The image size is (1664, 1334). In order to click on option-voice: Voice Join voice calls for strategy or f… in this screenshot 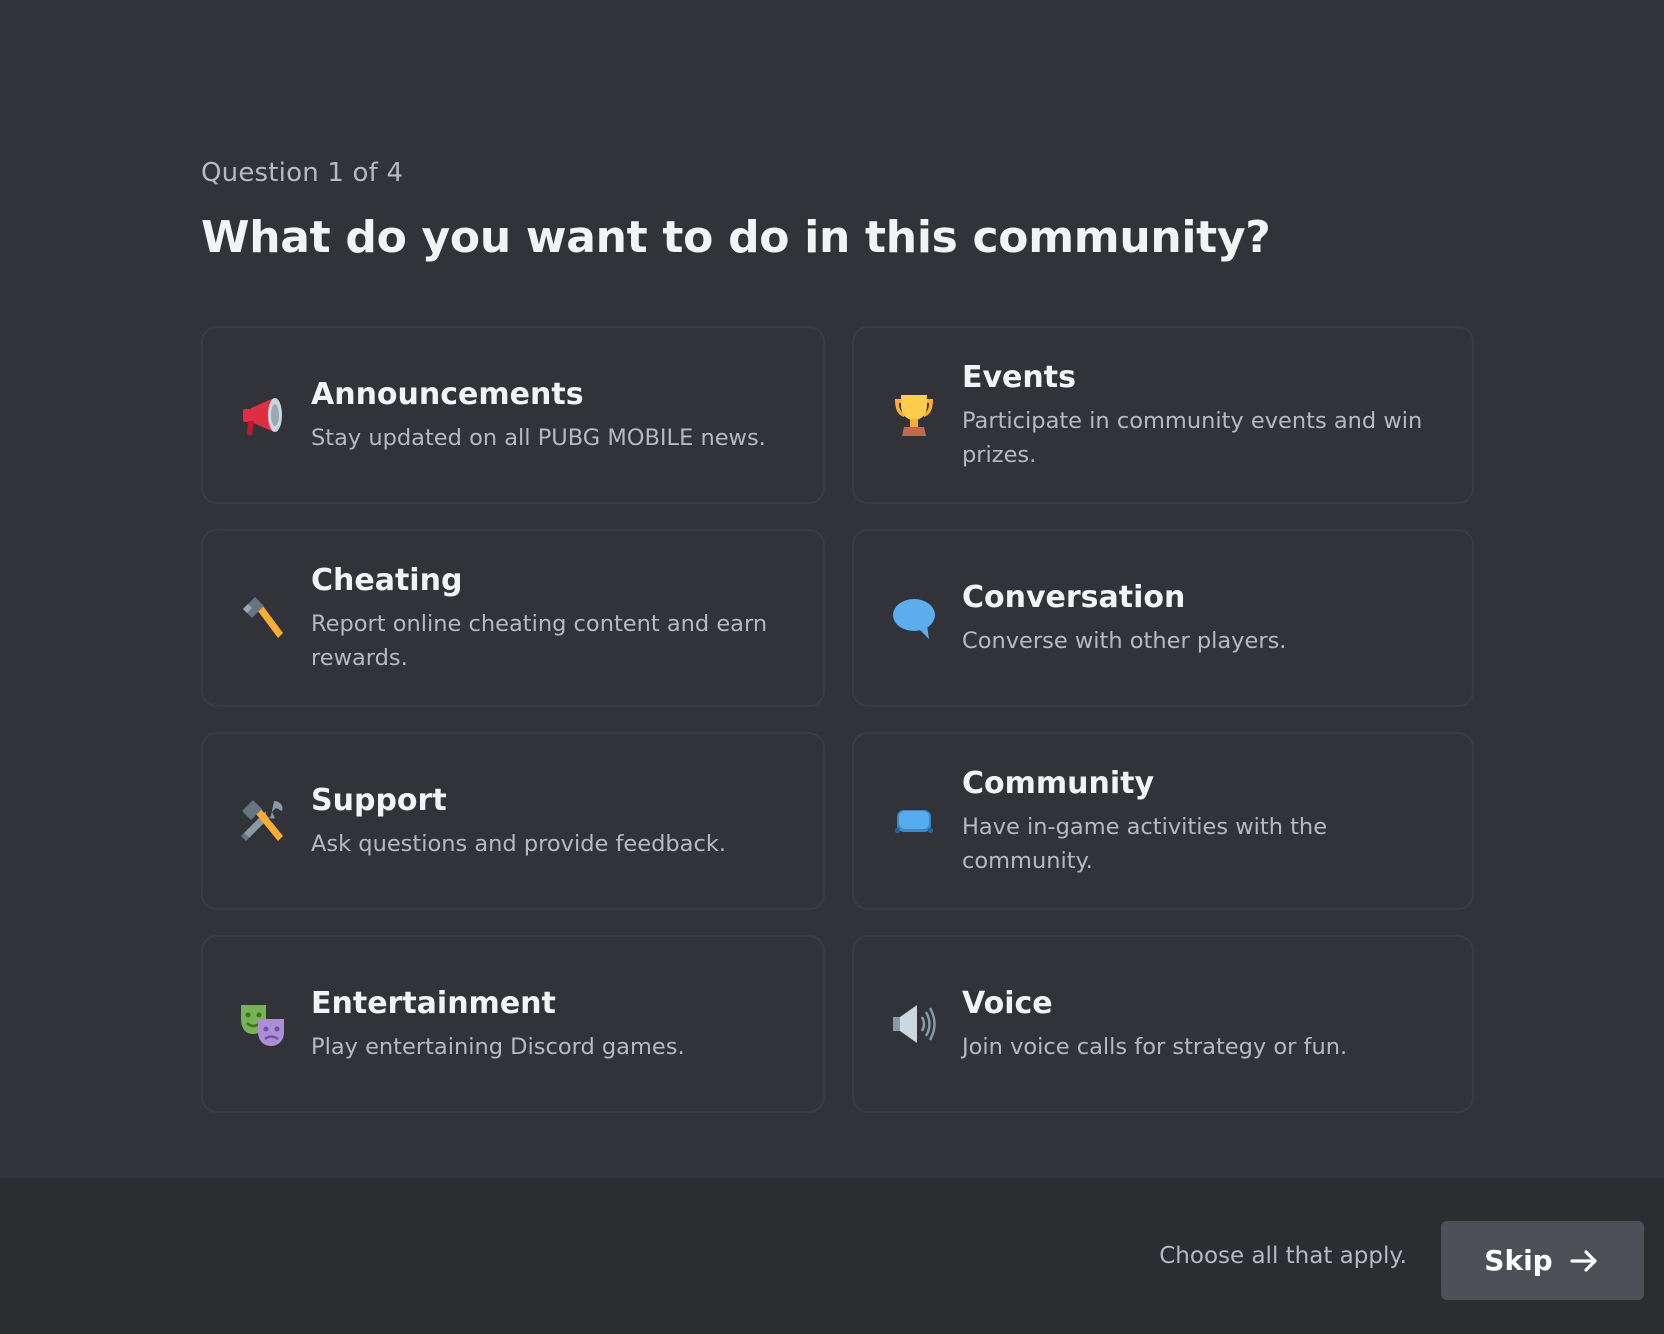, I will do `click(1163, 1024)`.